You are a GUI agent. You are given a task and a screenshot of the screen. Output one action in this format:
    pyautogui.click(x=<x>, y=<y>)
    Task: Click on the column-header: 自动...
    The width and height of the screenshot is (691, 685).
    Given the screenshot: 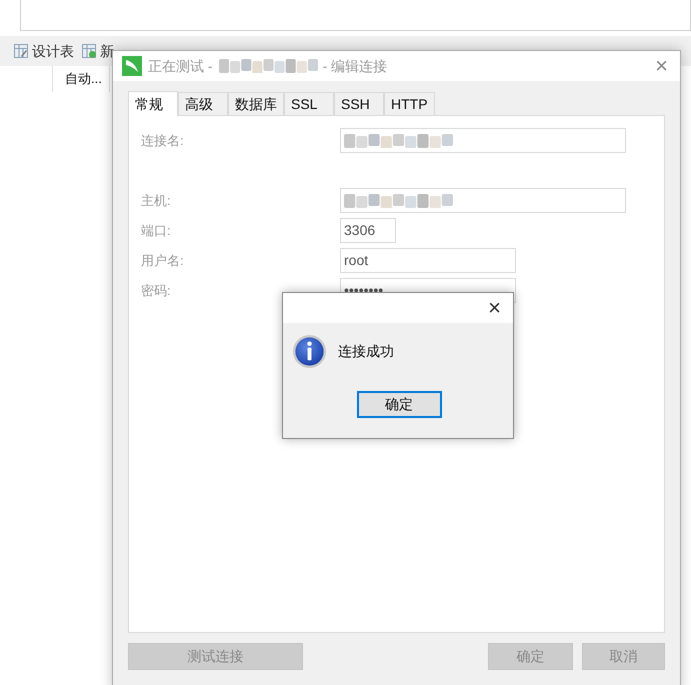 What is the action you would take?
    pyautogui.click(x=81, y=79)
    